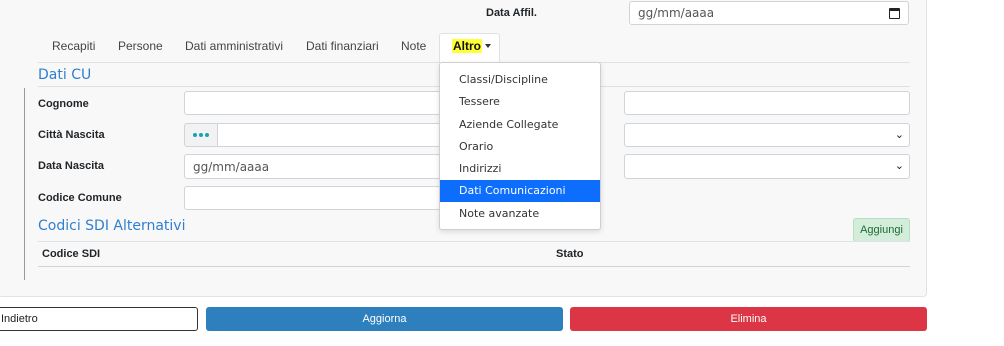  Describe the element at coordinates (894, 13) in the screenshot. I see `calendar-icon` at that location.